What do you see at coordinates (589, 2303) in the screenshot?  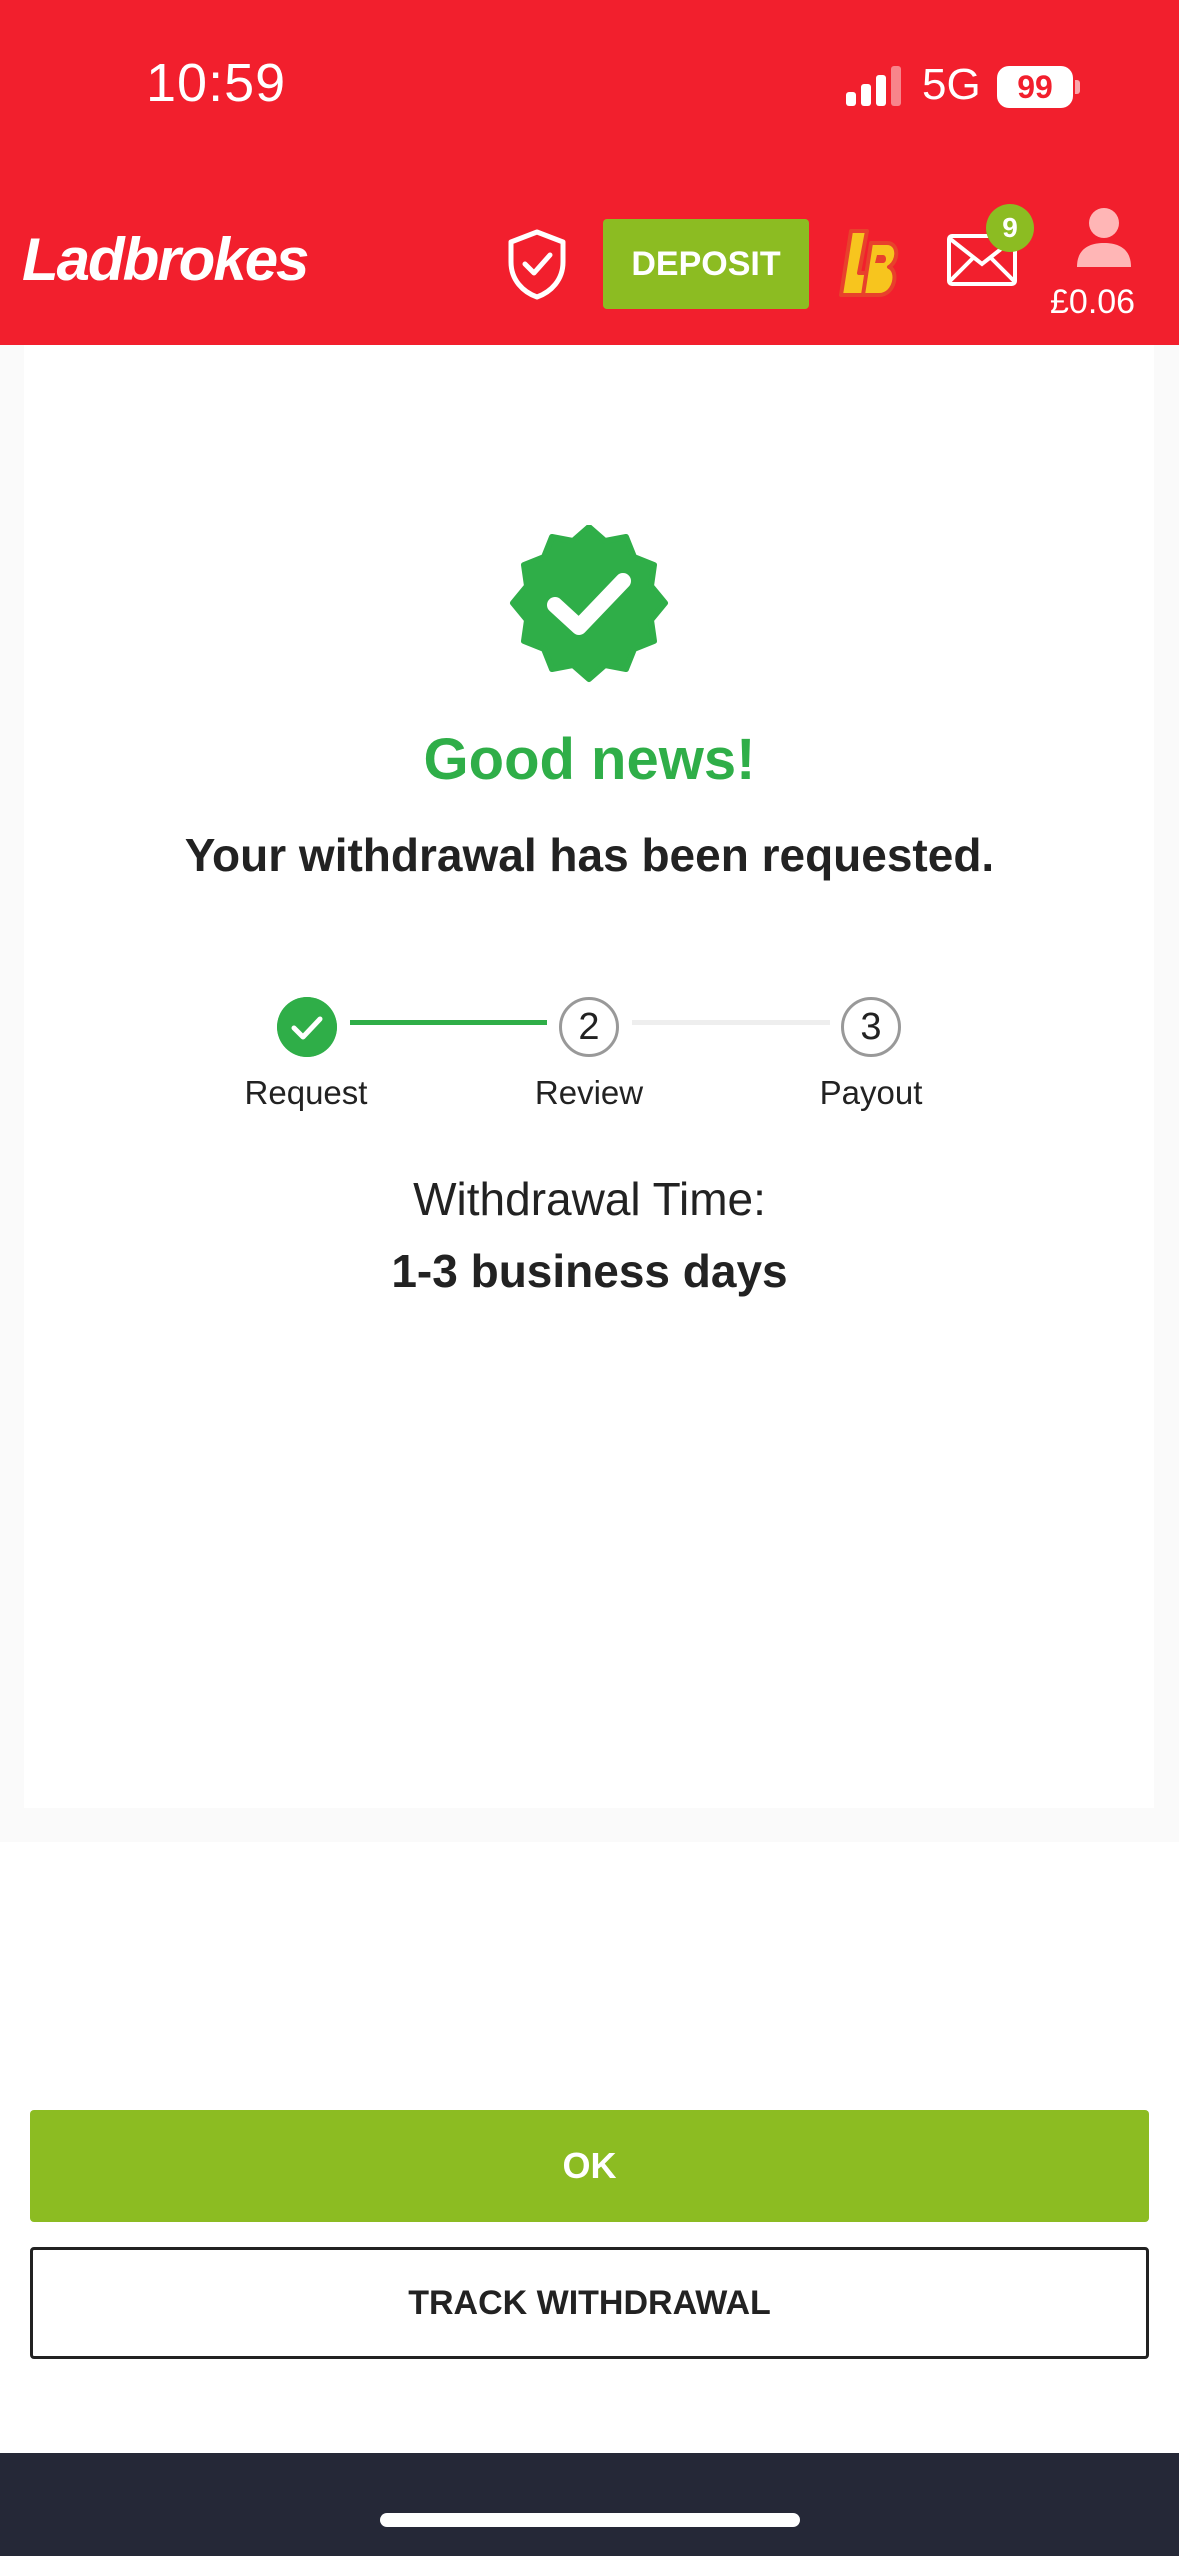 I see `track-withdrawal-button: TRACK WITHDRAWAL` at bounding box center [589, 2303].